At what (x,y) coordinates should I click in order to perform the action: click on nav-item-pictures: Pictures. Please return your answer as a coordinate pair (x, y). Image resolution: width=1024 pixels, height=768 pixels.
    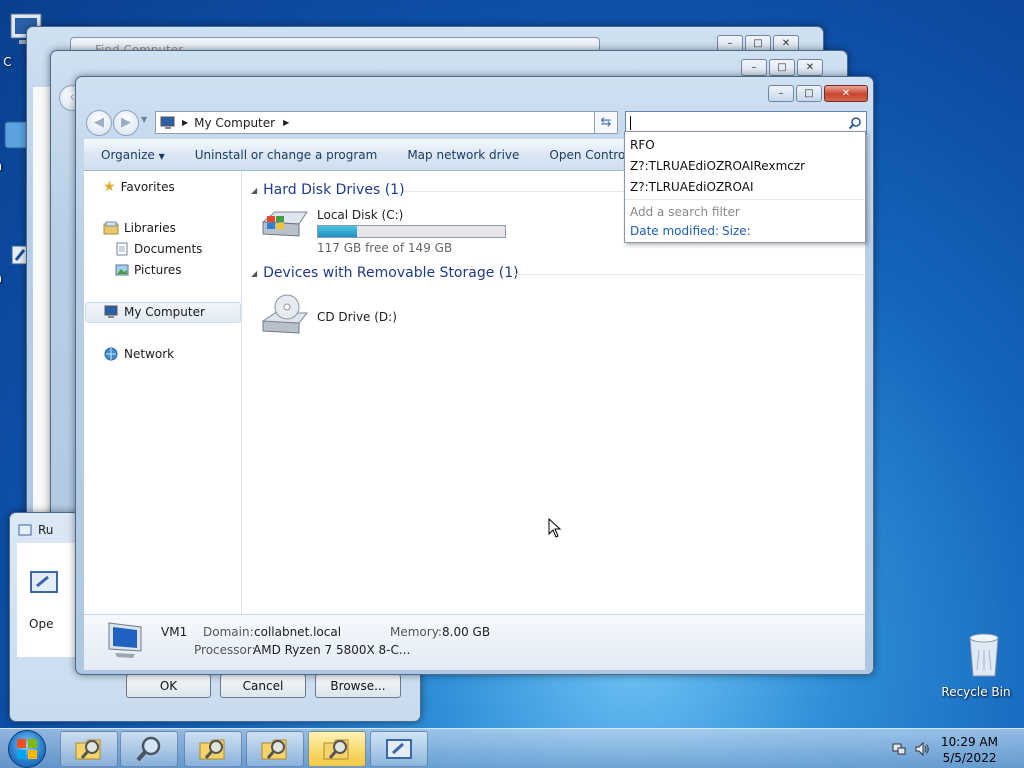
    Looking at the image, I should click on (148, 270).